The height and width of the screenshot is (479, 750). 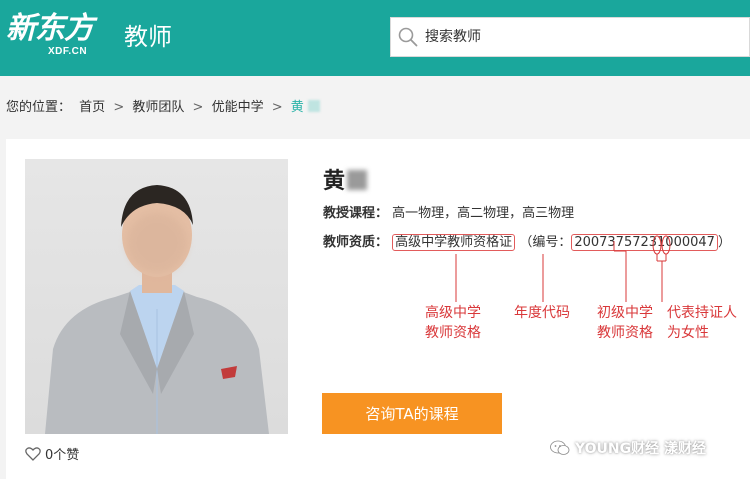 What do you see at coordinates (542, 313) in the screenshot?
I see `annotation-year-code: 年度代码` at bounding box center [542, 313].